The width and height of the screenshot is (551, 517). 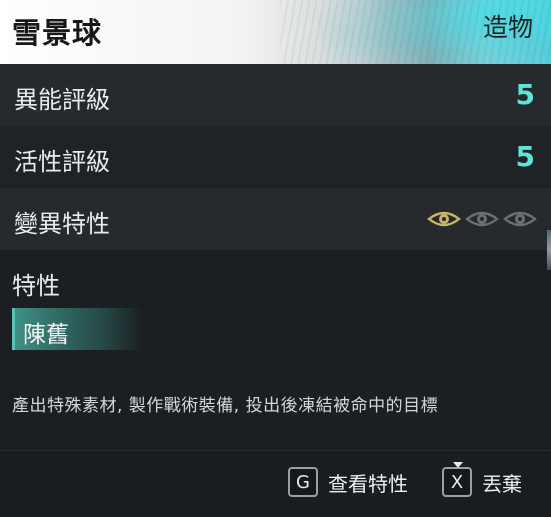 I want to click on mutation-level-indicator, so click(x=482, y=219).